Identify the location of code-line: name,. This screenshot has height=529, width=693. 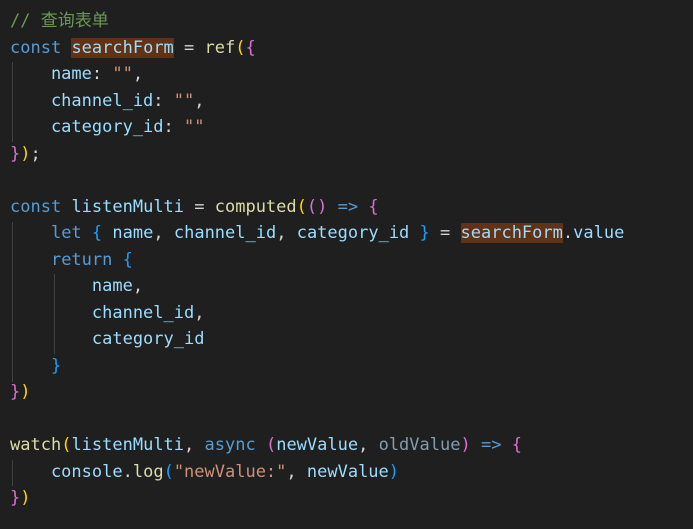
(76, 286).